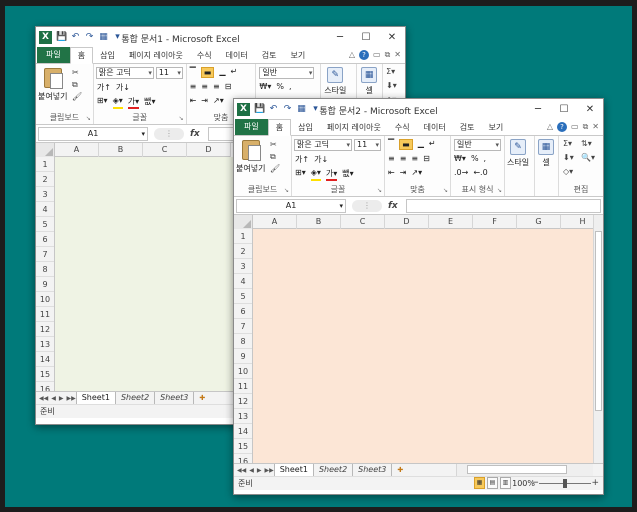 Image resolution: width=637 pixels, height=512 pixels. Describe the element at coordinates (391, 172) in the screenshot. I see `decrease-indent-icon: ⇤` at that location.